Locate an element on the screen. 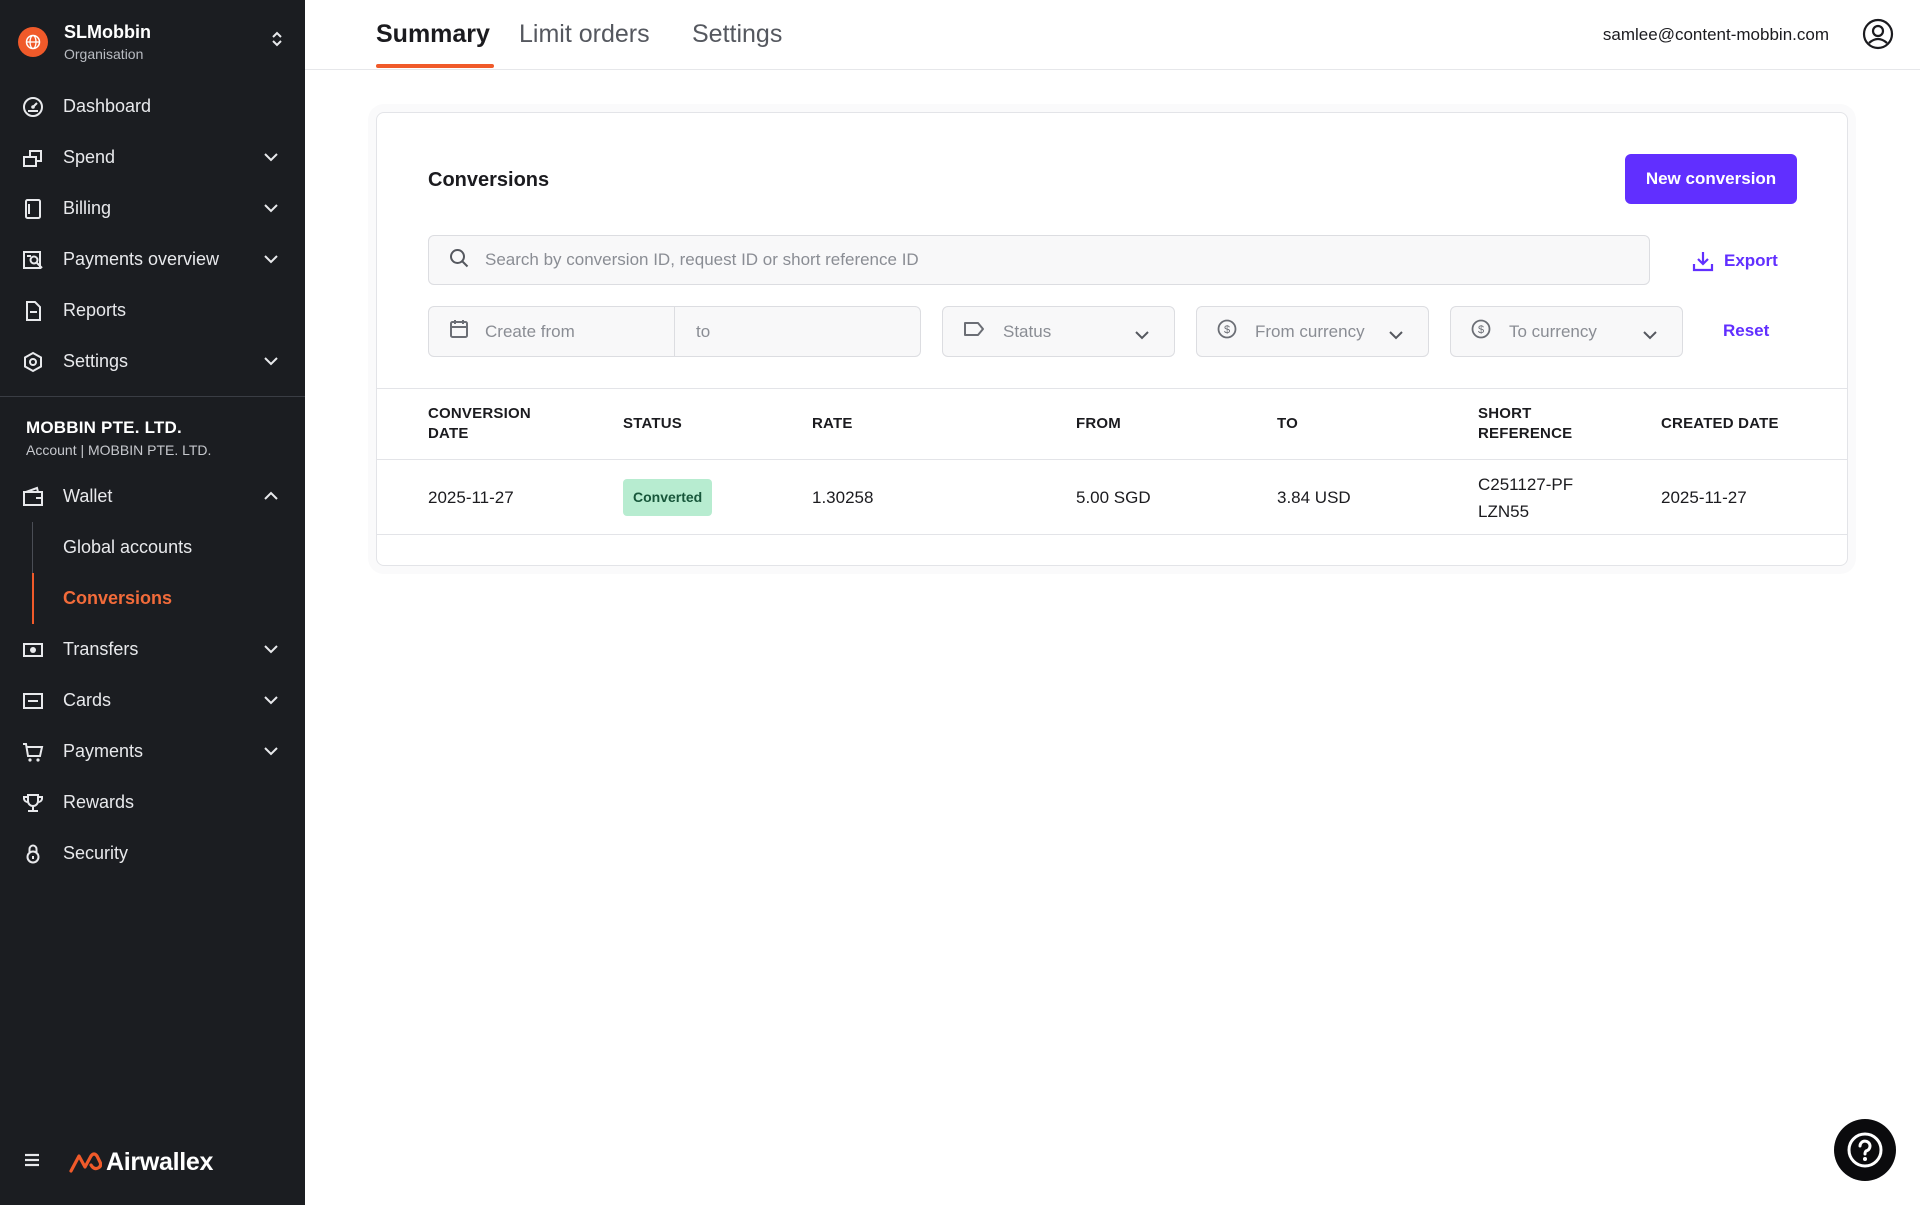 The width and height of the screenshot is (1920, 1205). column-header-short-reference: SHORT REFERENCE is located at coordinates (1533, 424).